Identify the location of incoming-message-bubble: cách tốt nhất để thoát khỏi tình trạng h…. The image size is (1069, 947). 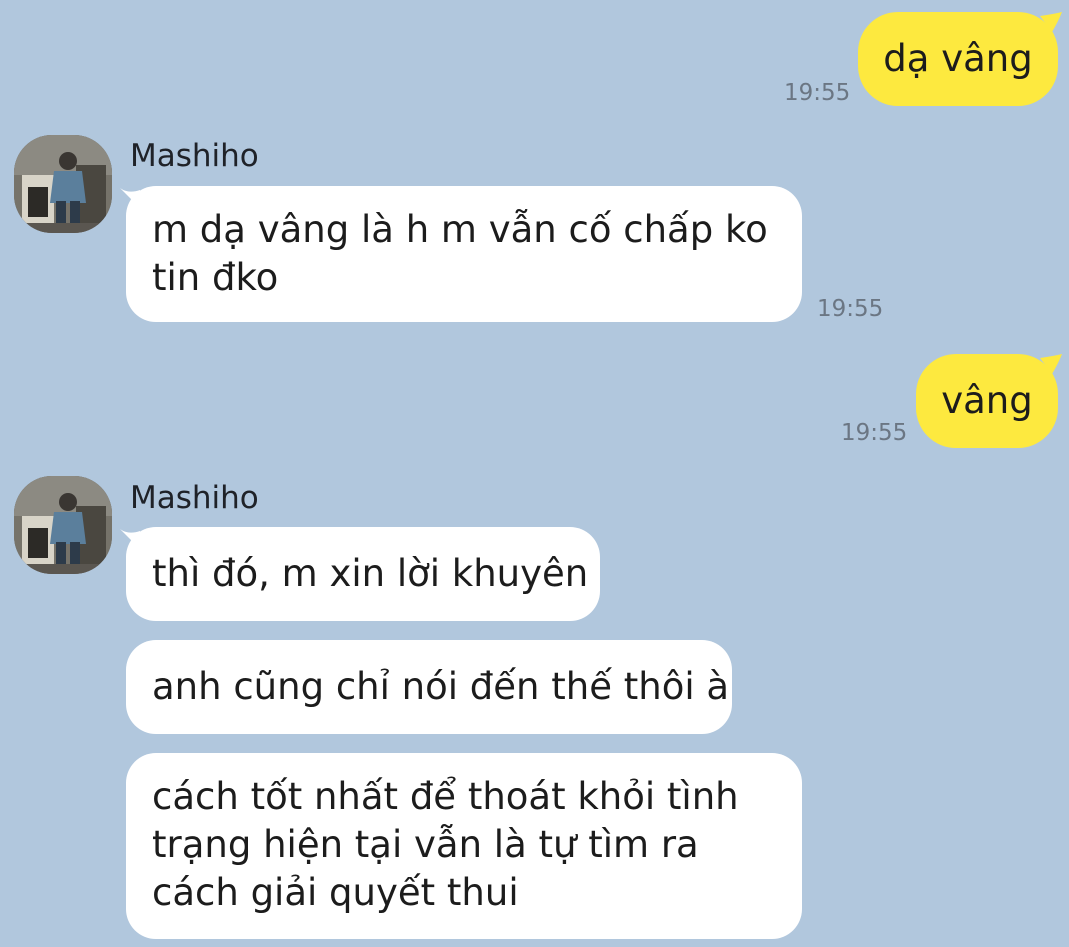
(464, 846).